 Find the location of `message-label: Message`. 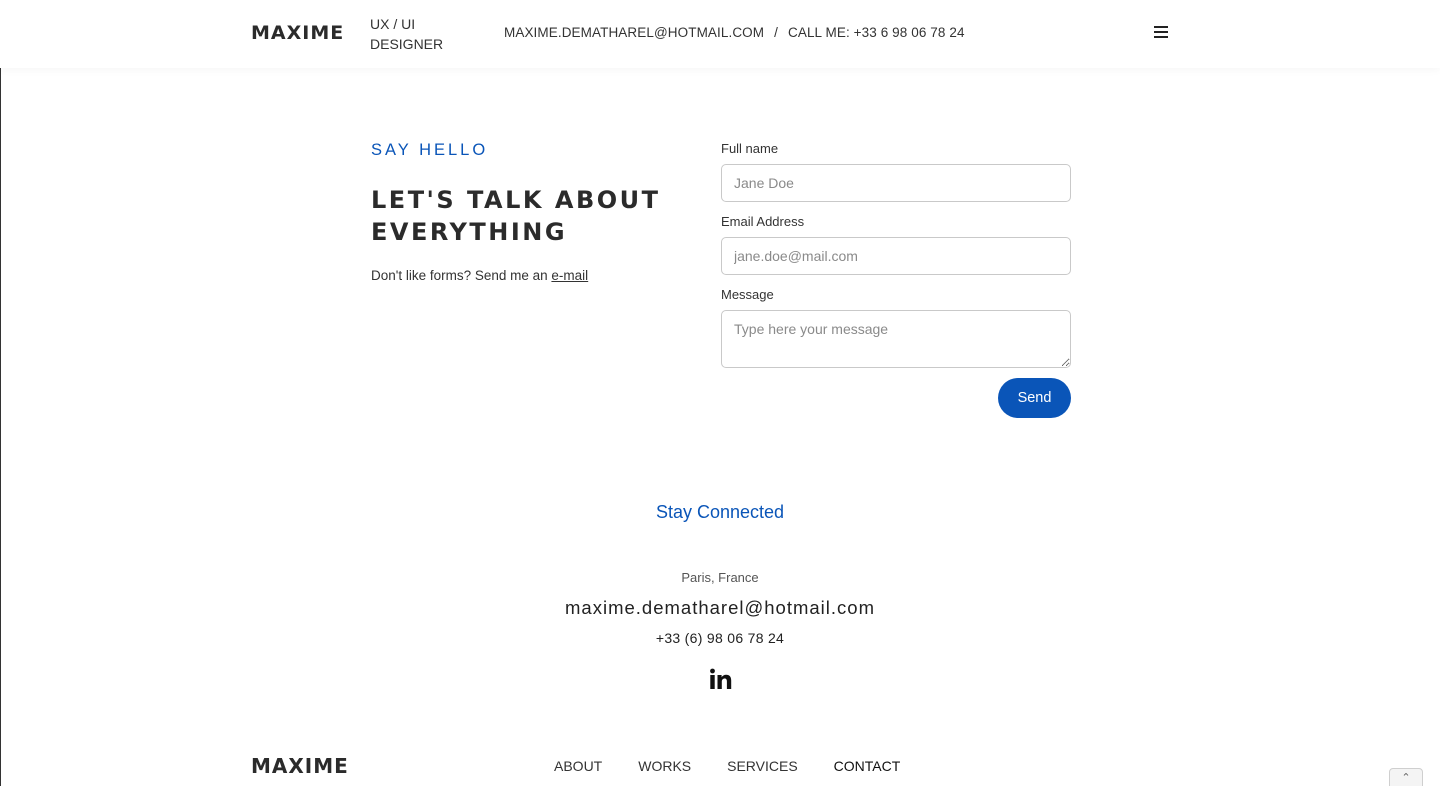

message-label: Message is located at coordinates (747, 294).